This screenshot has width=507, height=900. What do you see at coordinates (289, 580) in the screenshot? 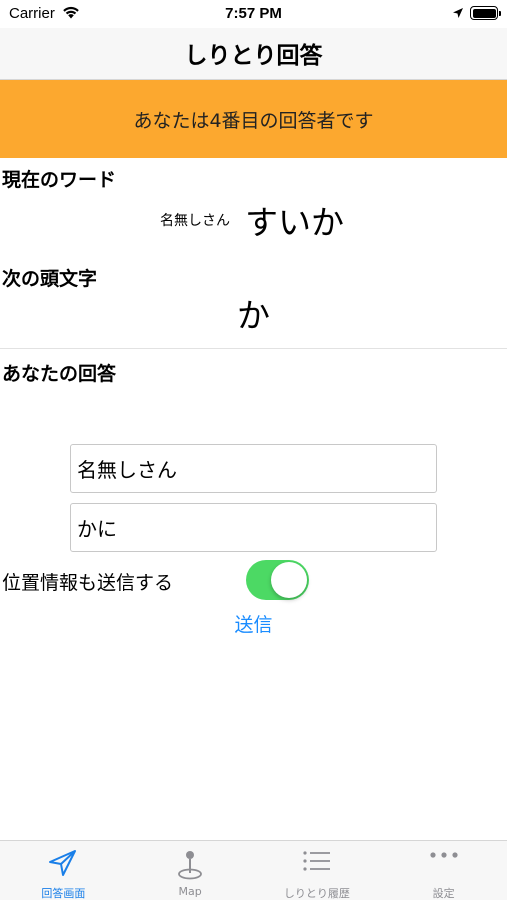
I see `toggle-knob` at bounding box center [289, 580].